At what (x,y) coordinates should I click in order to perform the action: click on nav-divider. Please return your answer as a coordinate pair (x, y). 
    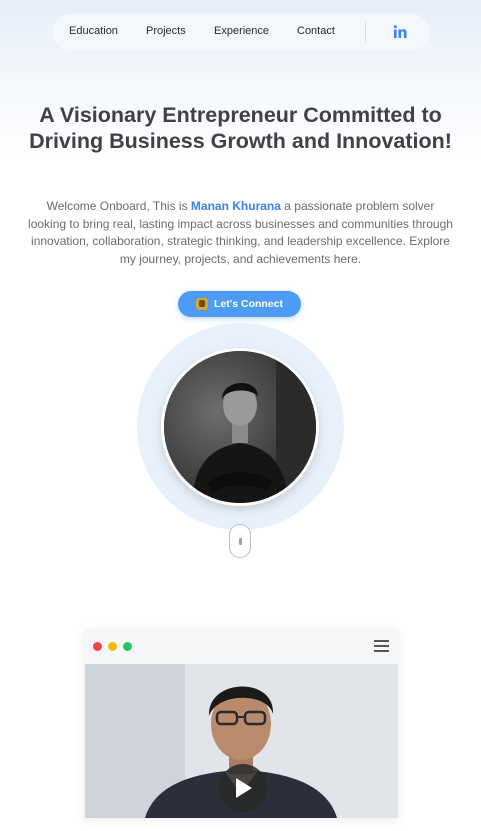
    Looking at the image, I should click on (365, 32).